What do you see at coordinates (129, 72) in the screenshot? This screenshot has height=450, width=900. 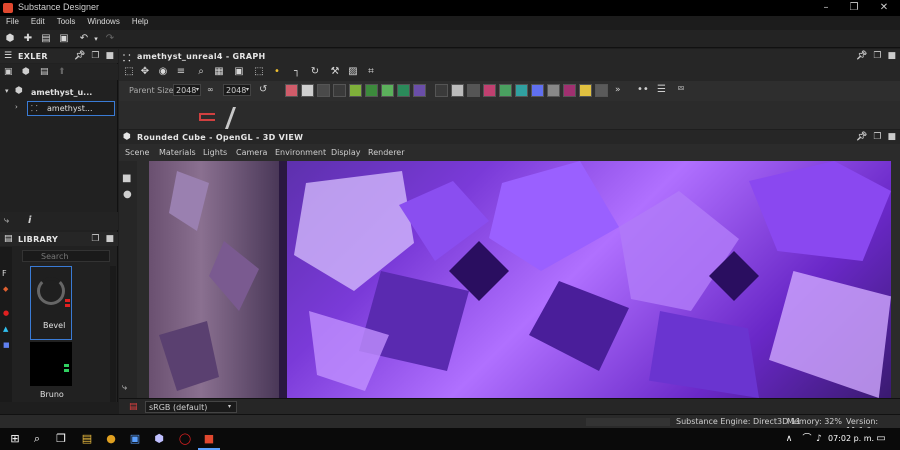 I see `frame-icon: ⬚` at bounding box center [129, 72].